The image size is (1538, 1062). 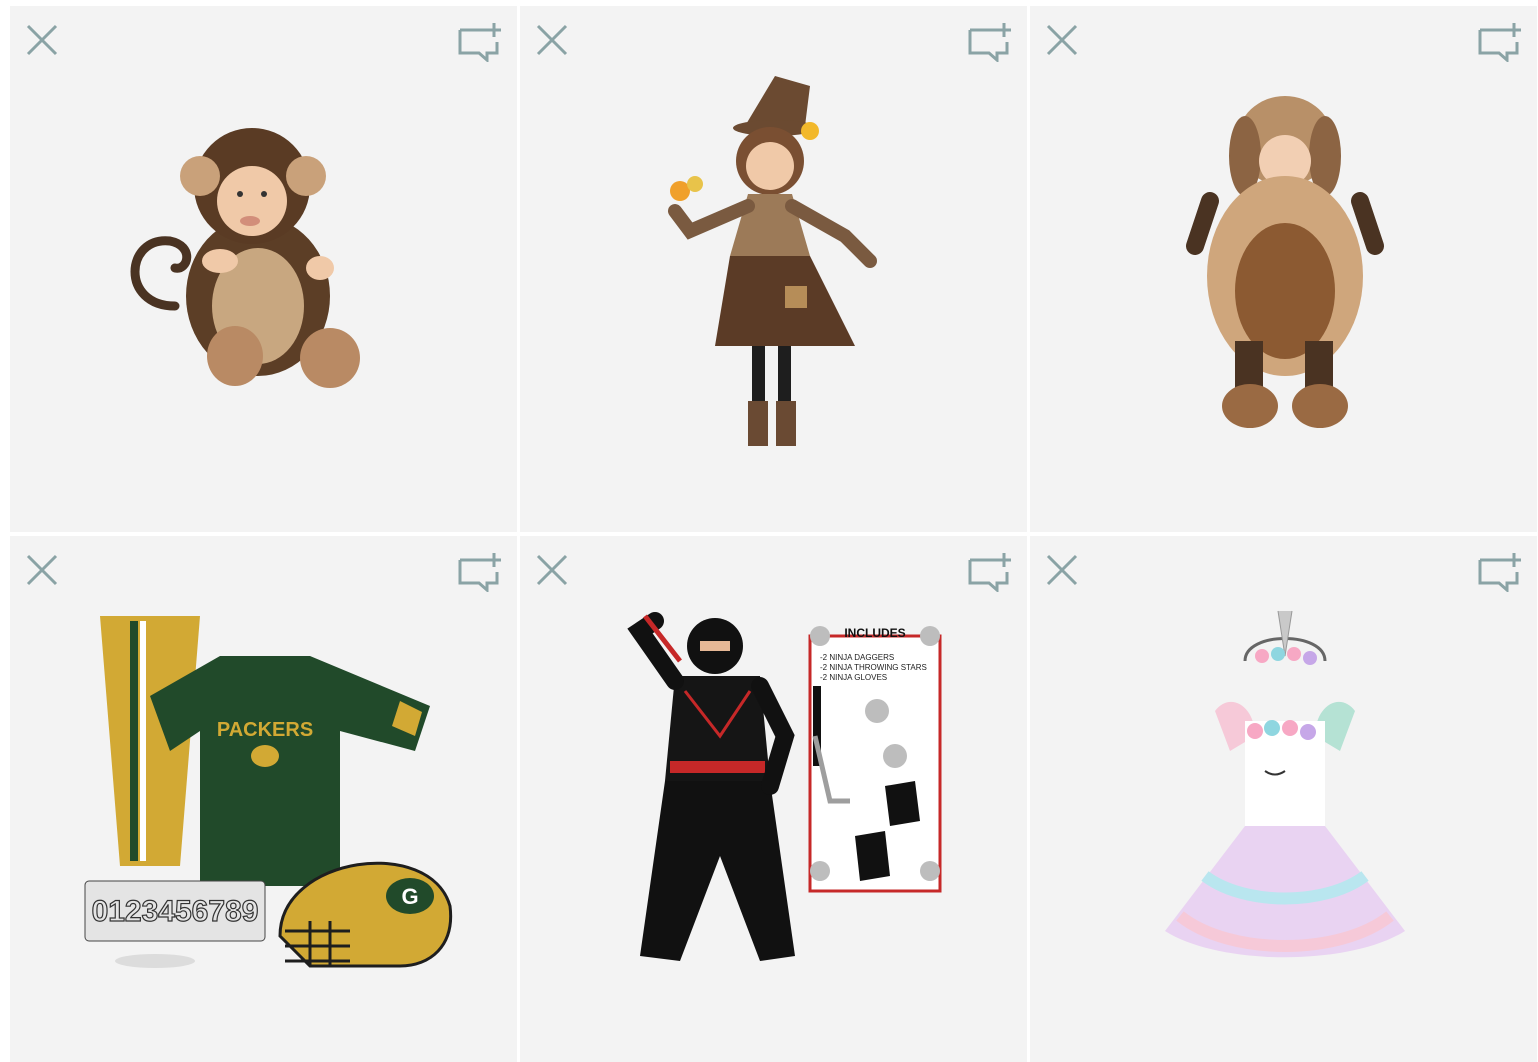 What do you see at coordinates (873, 667) in the screenshot?
I see `includes-item-2: -2 NINJA THROWING STARS` at bounding box center [873, 667].